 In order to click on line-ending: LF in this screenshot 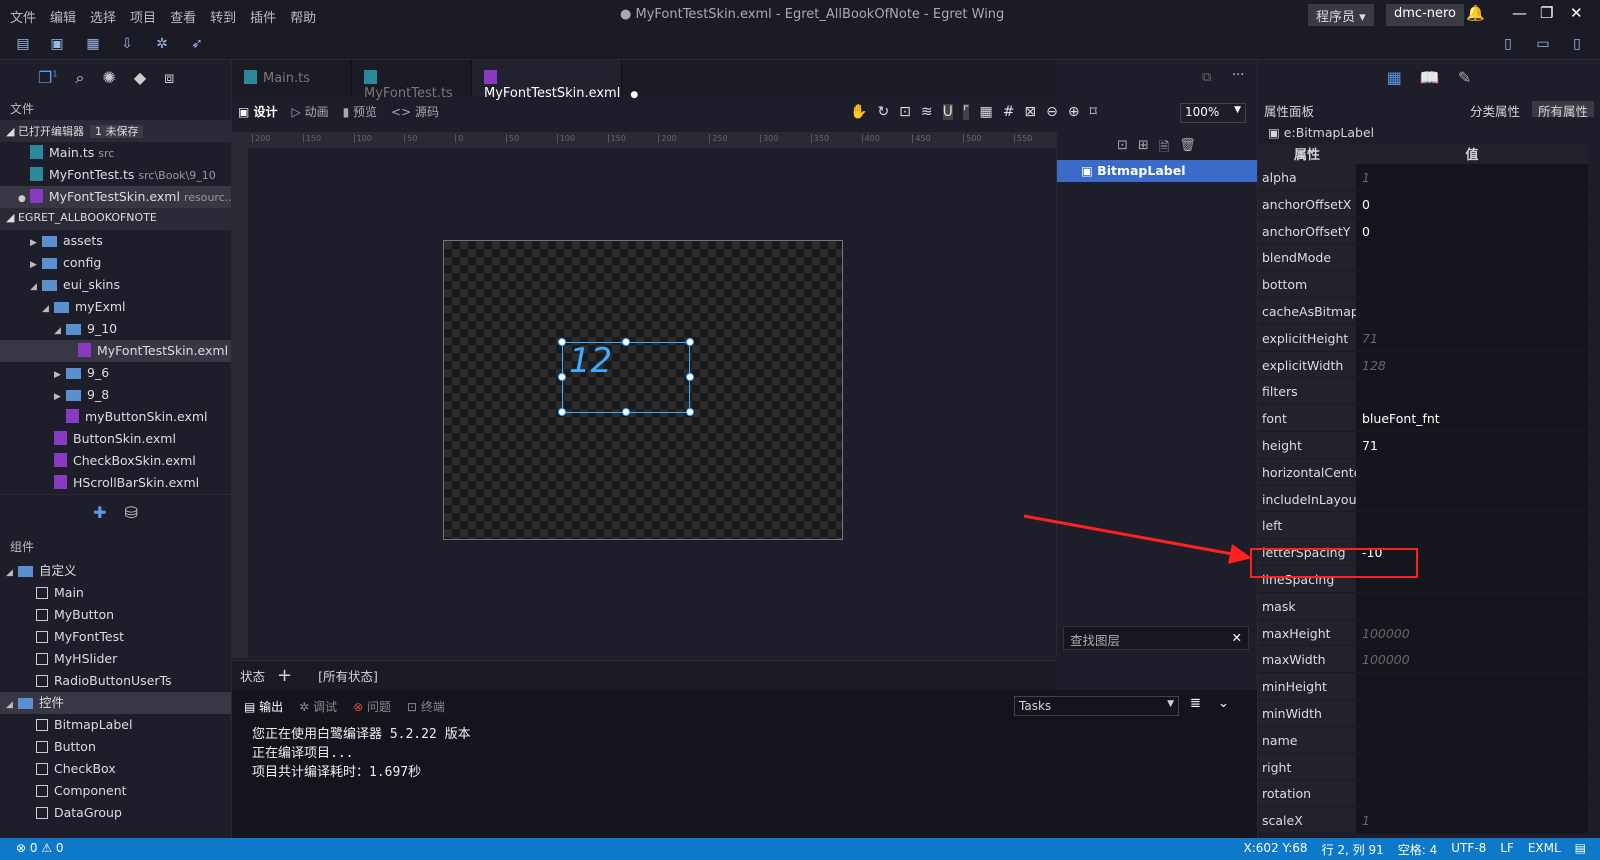, I will do `click(1507, 849)`.